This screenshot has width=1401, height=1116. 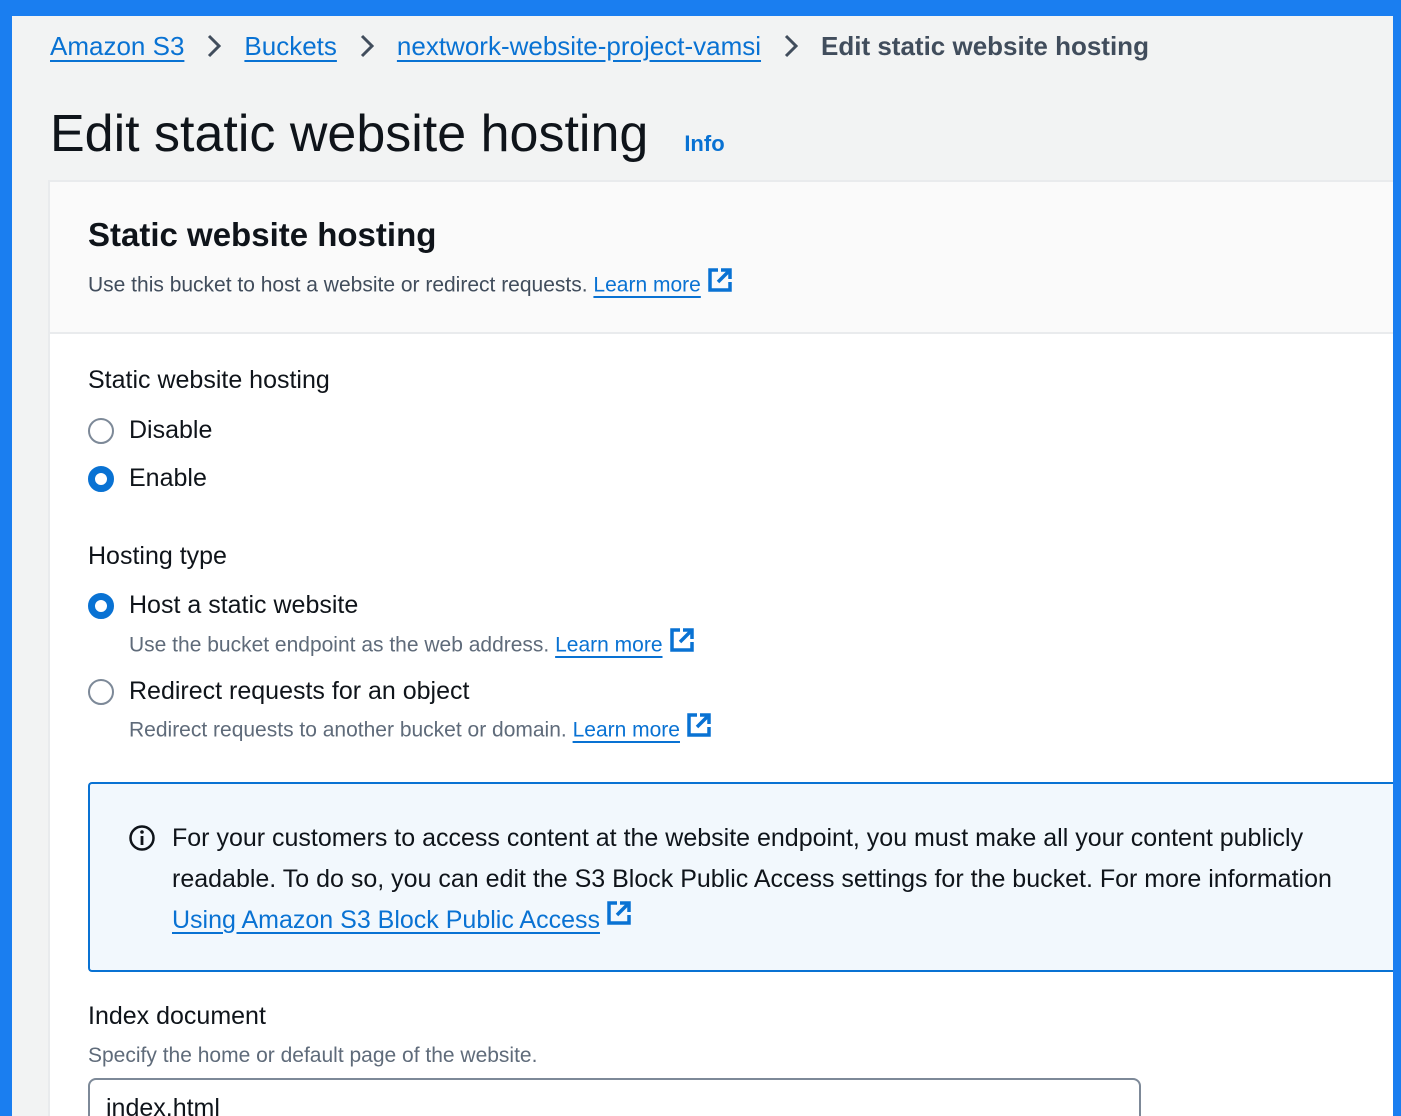 I want to click on radio-enable: Enable, so click(x=147, y=478).